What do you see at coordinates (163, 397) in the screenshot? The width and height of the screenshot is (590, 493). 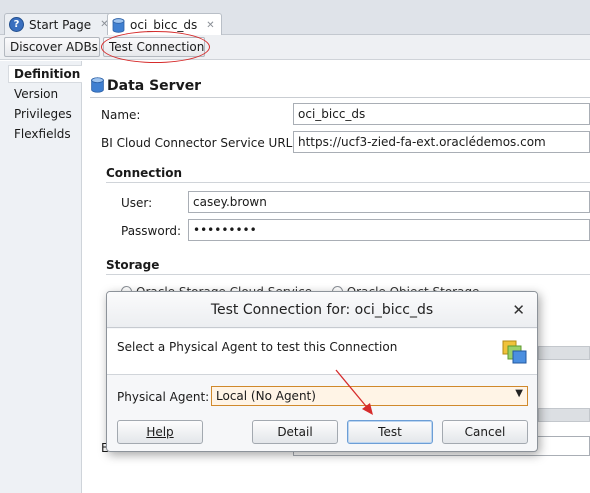 I see `physical-agent-label: Physical Agent:` at bounding box center [163, 397].